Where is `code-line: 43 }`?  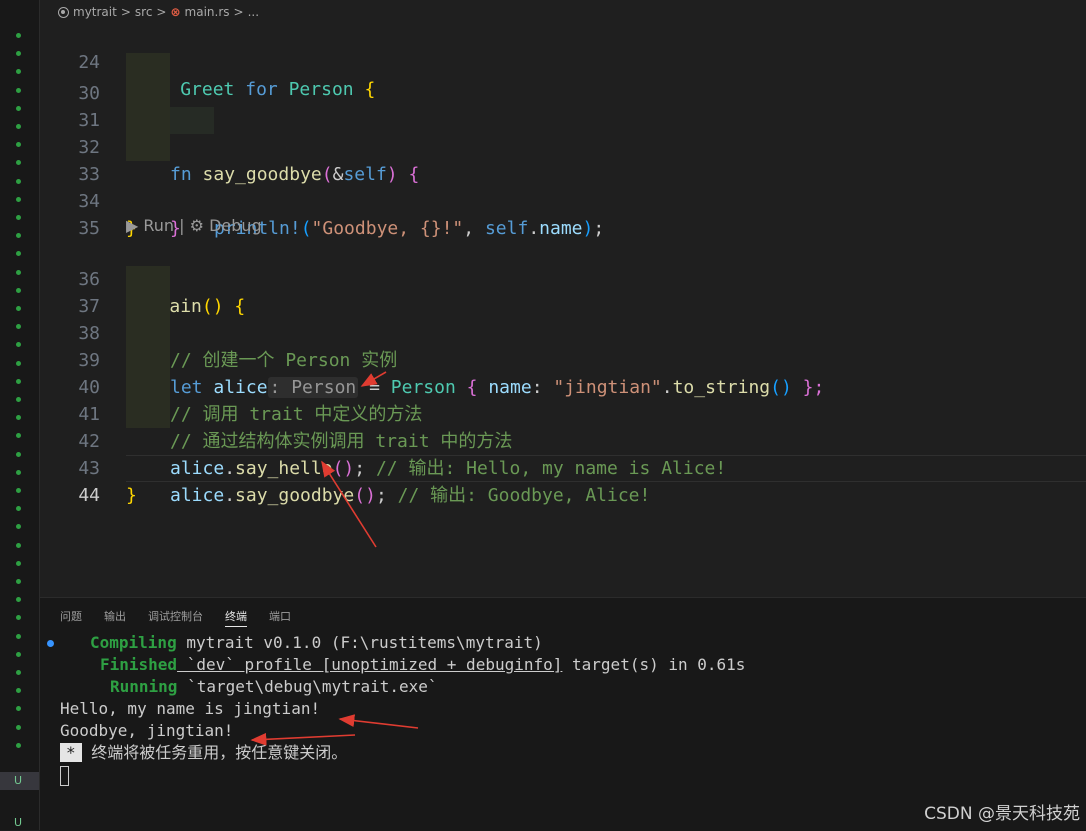
code-line: 43 } is located at coordinates (563, 467).